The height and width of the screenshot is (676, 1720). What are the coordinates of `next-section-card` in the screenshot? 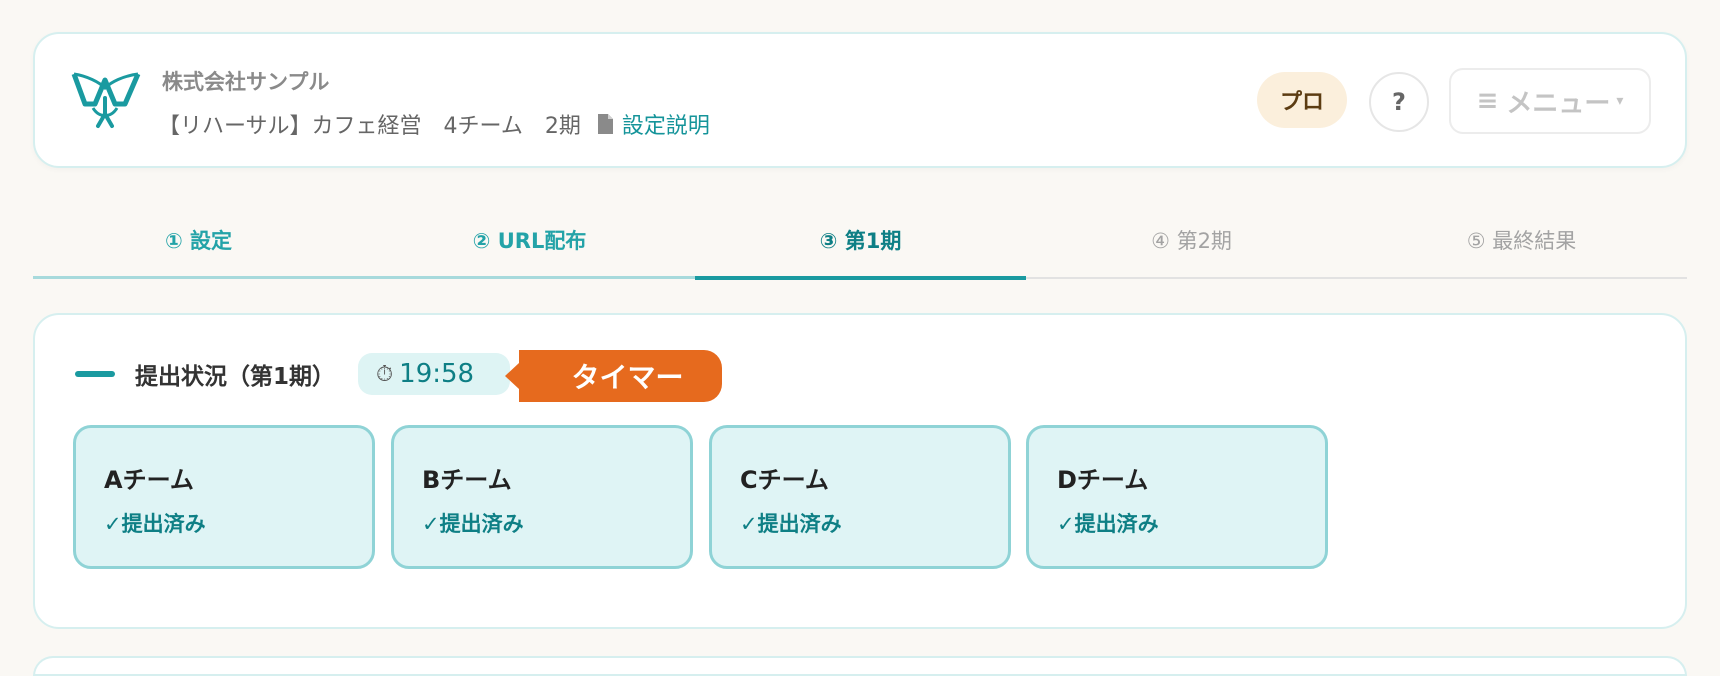 It's located at (860, 666).